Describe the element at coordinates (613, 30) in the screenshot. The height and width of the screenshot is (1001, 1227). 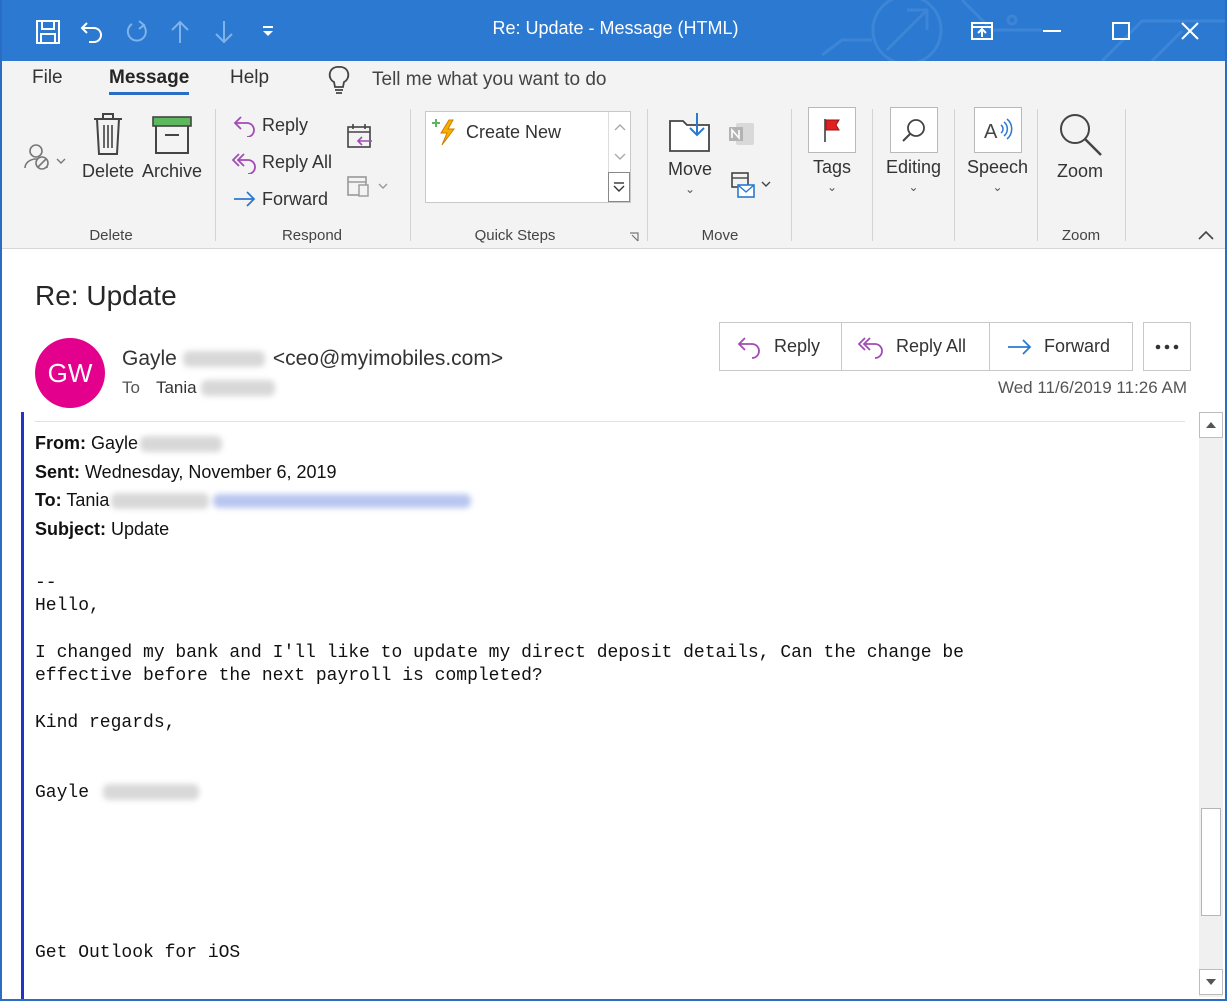
I see `title-bar: Re: Update - Message (HTML)` at that location.